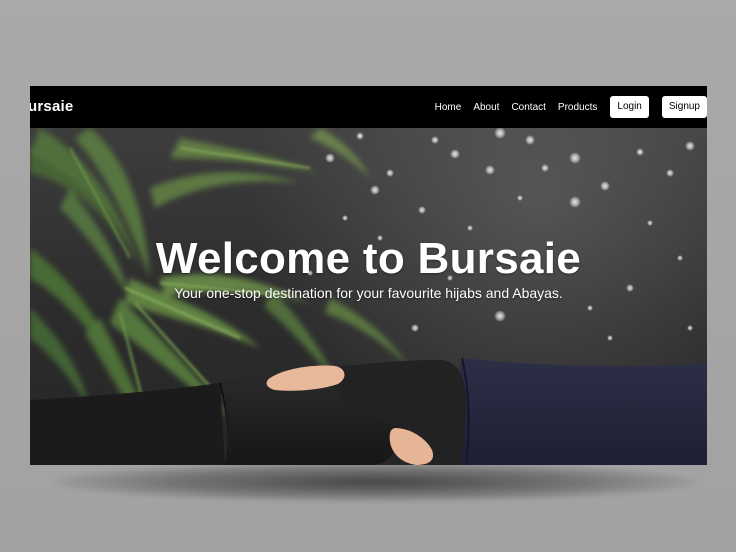 Image resolution: width=736 pixels, height=552 pixels. What do you see at coordinates (629, 107) in the screenshot?
I see `login-button: Login` at bounding box center [629, 107].